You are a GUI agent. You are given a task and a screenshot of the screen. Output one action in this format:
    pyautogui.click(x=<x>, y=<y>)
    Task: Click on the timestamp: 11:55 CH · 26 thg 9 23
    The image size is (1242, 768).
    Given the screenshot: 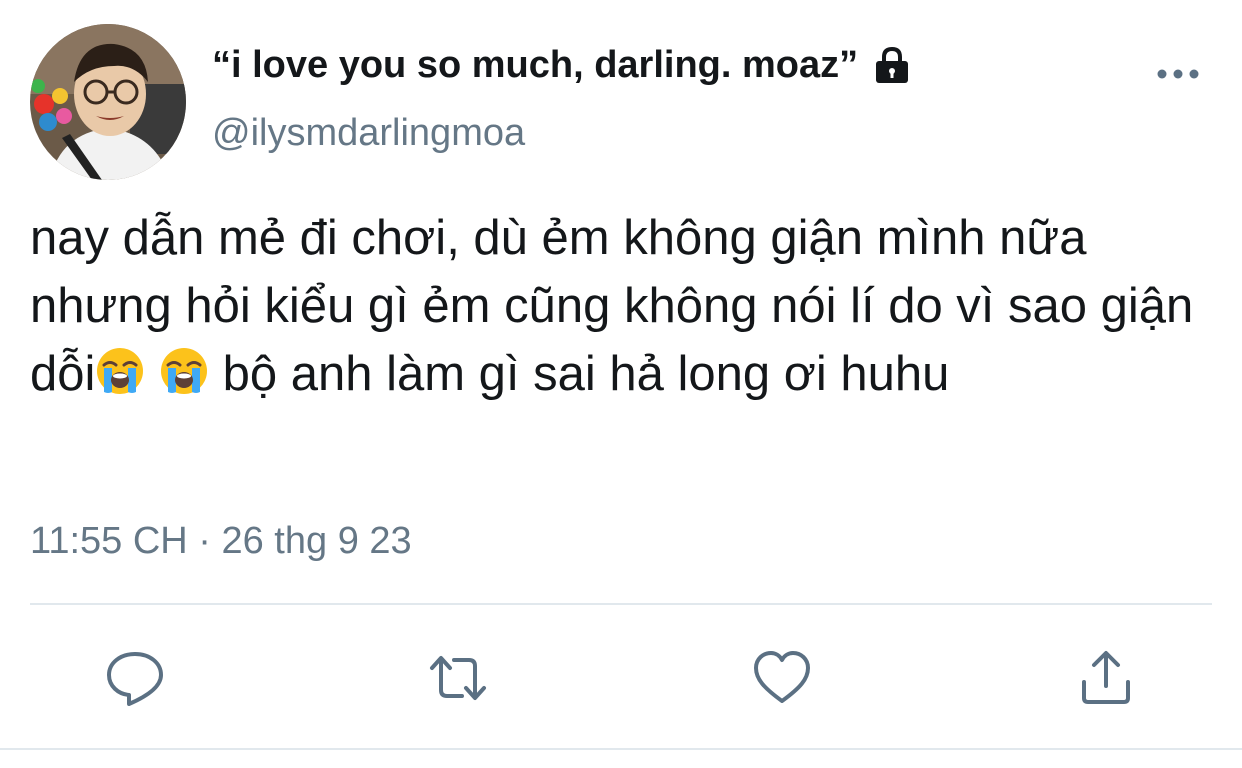 What is the action you would take?
    pyautogui.click(x=221, y=541)
    